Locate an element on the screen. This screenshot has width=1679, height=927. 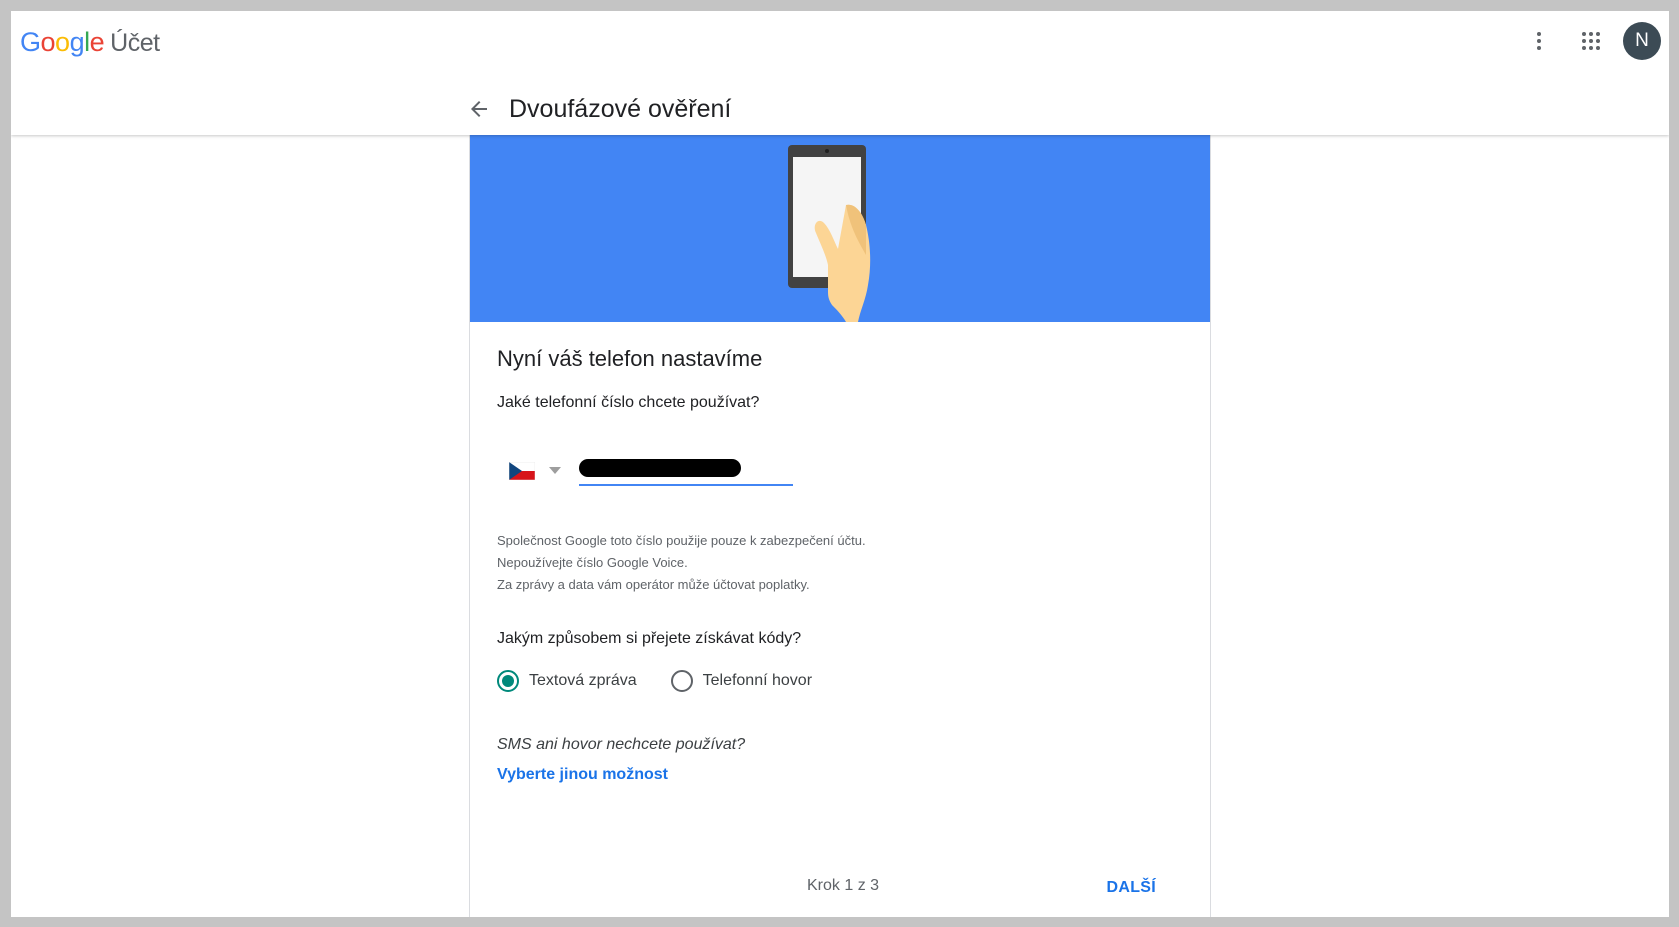
phone-in-hand-illustration is located at coordinates (829, 233).